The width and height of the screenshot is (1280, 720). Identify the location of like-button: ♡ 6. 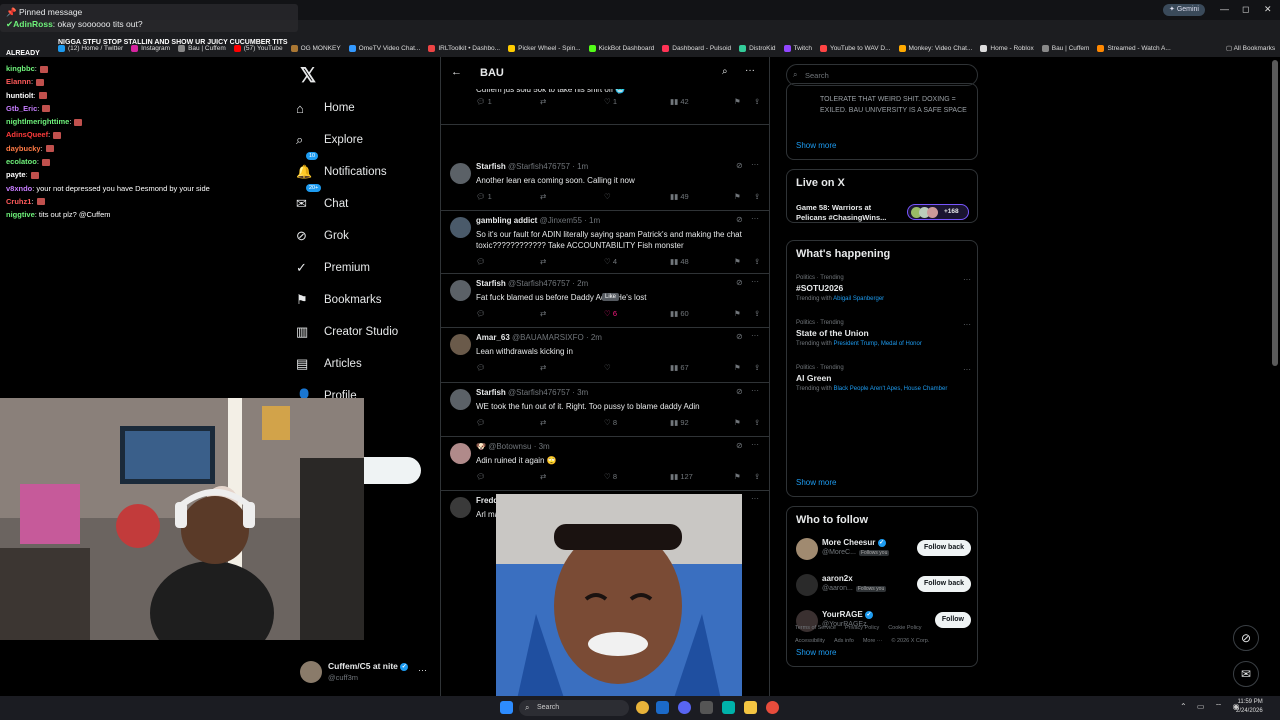
(610, 313).